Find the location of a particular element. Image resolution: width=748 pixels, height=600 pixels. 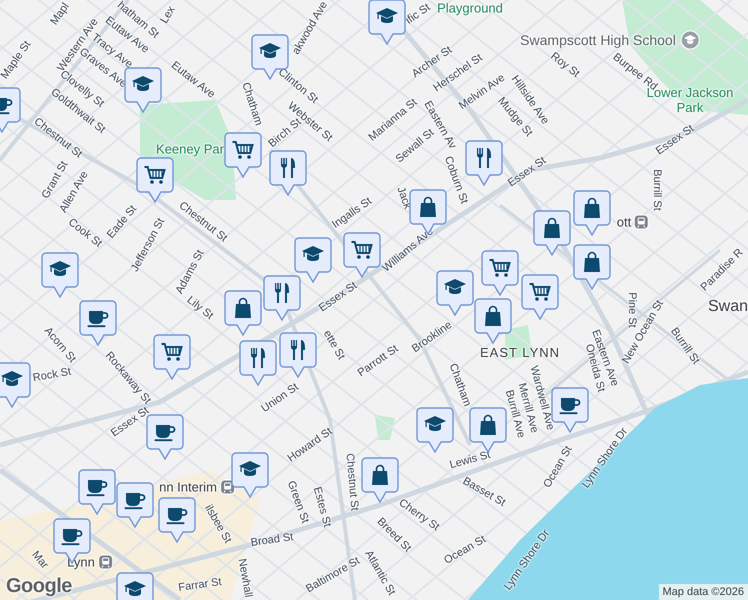

google-logo: Google is located at coordinates (39, 586).